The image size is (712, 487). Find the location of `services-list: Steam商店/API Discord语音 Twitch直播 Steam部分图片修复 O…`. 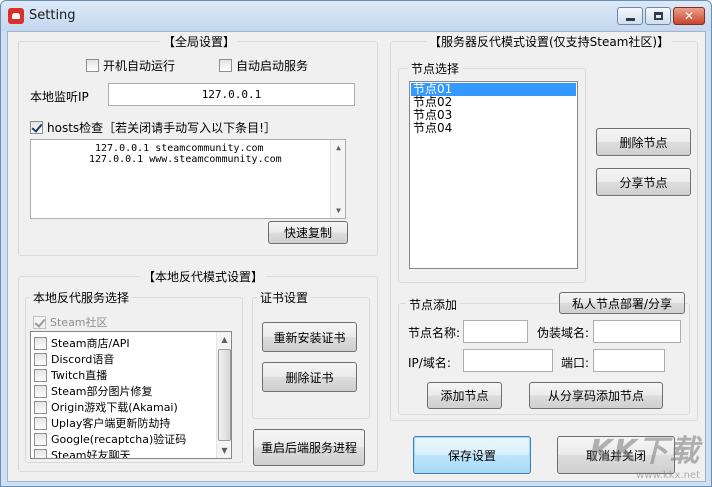

services-list: Steam商店/API Discord语音 Twitch直播 Steam部分图片修复 O… is located at coordinates (110, 397).